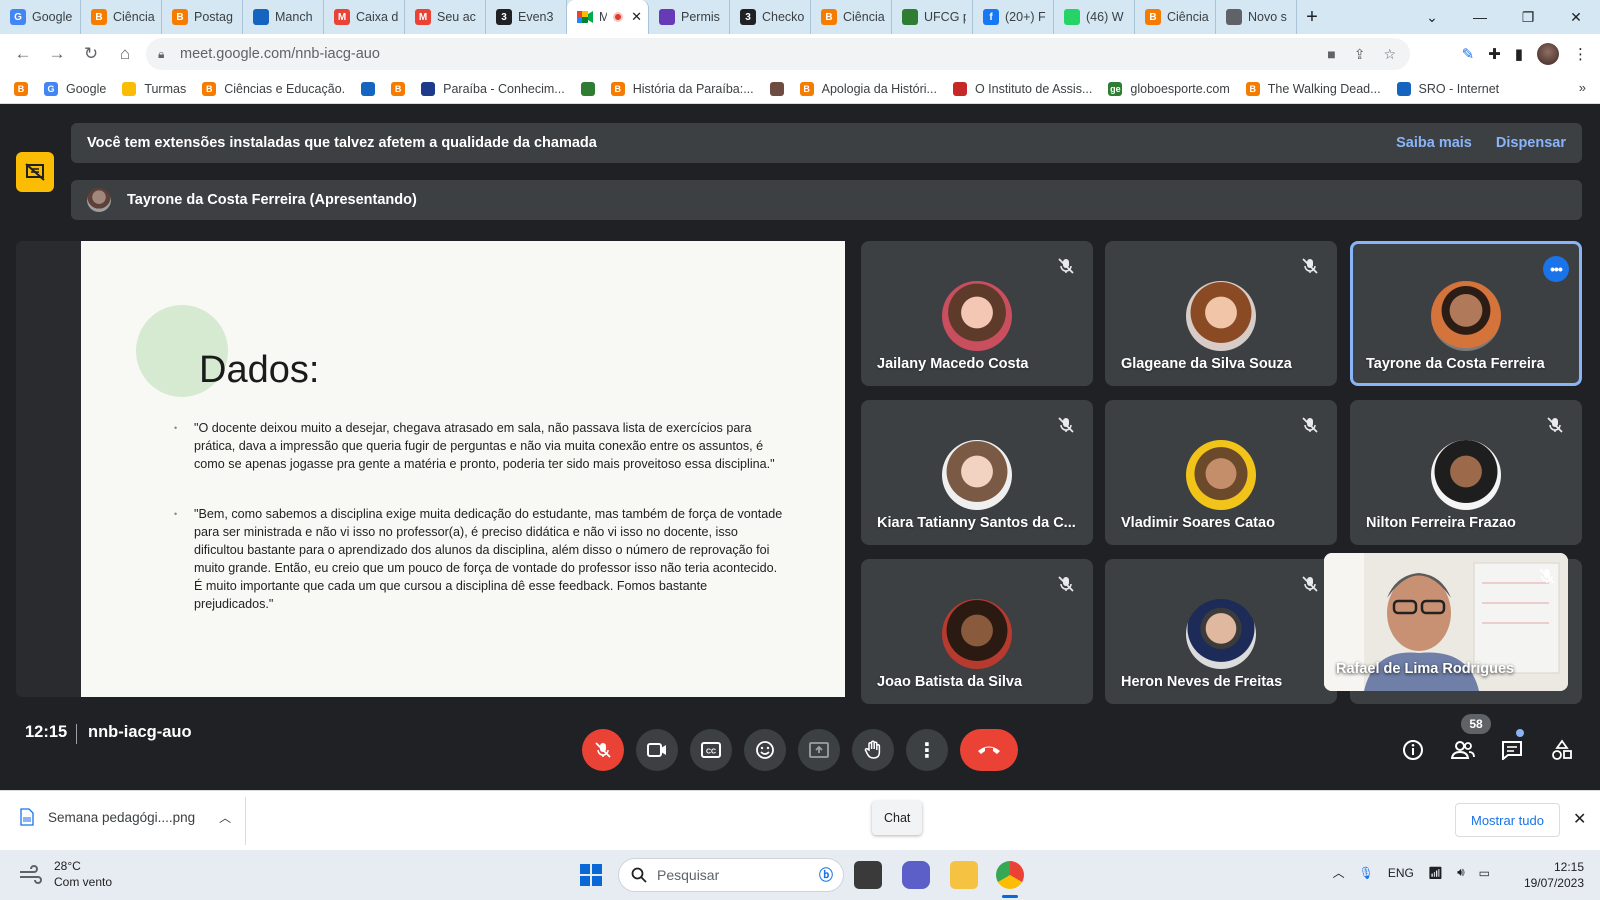 The width and height of the screenshot is (1600, 900). I want to click on bookmark-item: G Google, so click(75, 88).